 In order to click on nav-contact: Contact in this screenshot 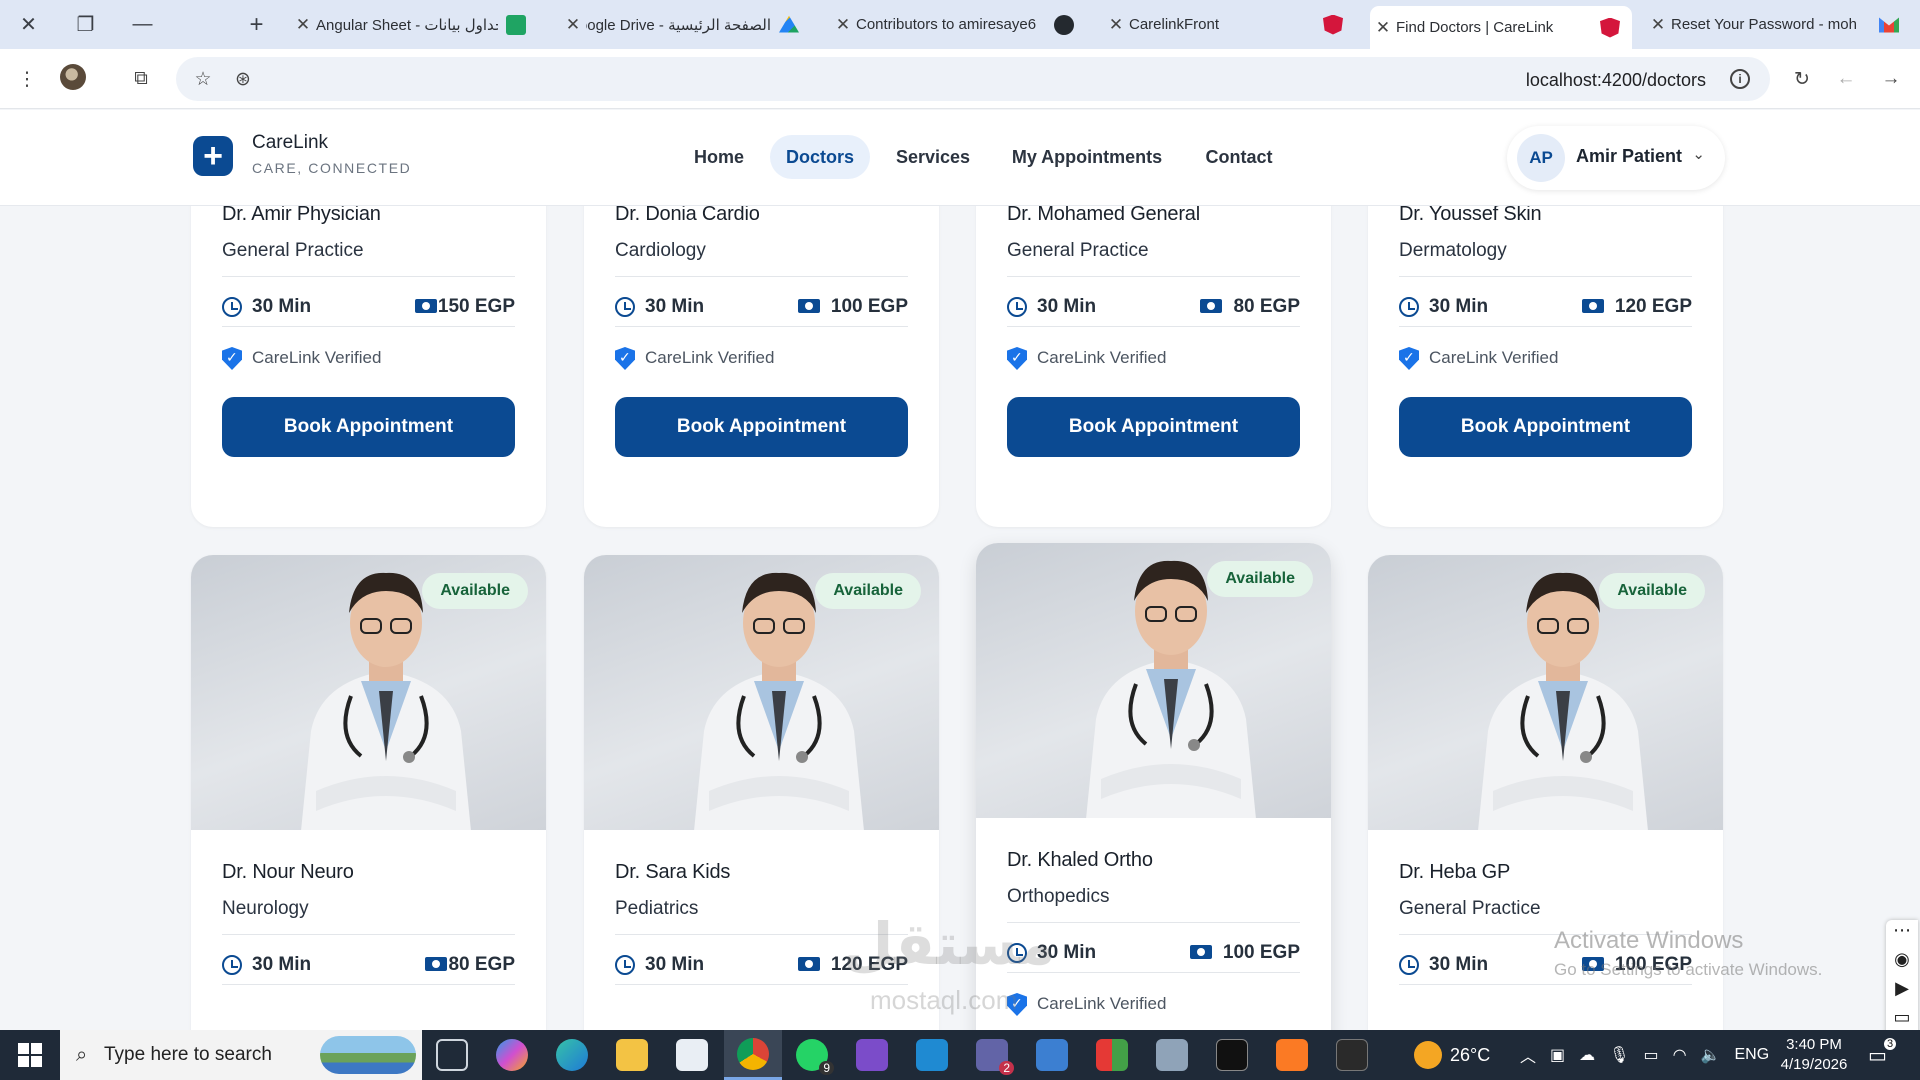, I will do `click(1239, 157)`.